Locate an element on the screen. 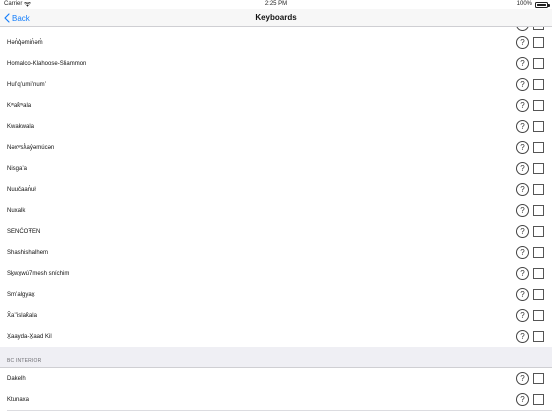 This screenshot has height=414, width=552. keyboard-name: Ktunaxa is located at coordinates (18, 399).